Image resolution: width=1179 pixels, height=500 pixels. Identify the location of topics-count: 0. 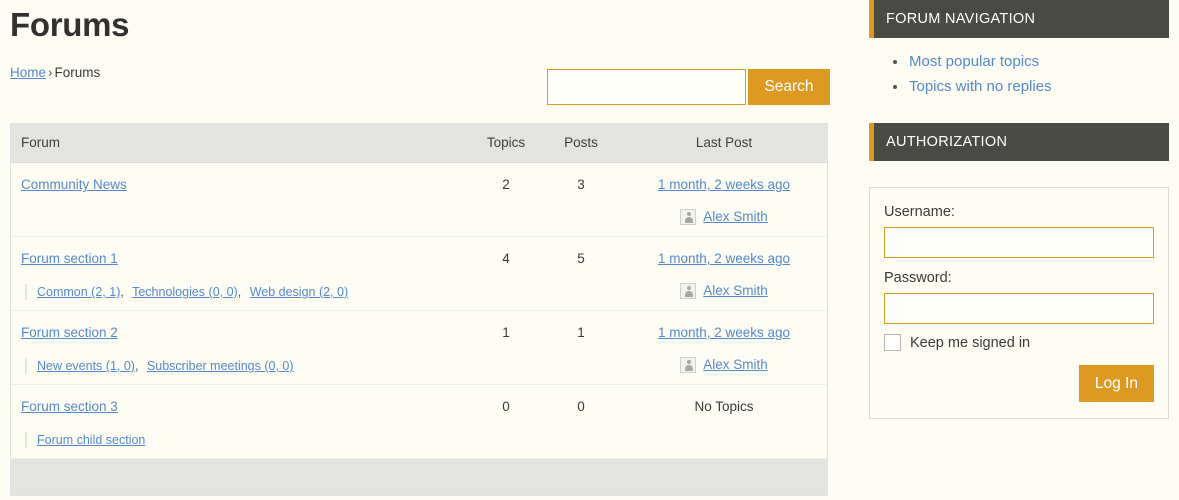
(506, 406).